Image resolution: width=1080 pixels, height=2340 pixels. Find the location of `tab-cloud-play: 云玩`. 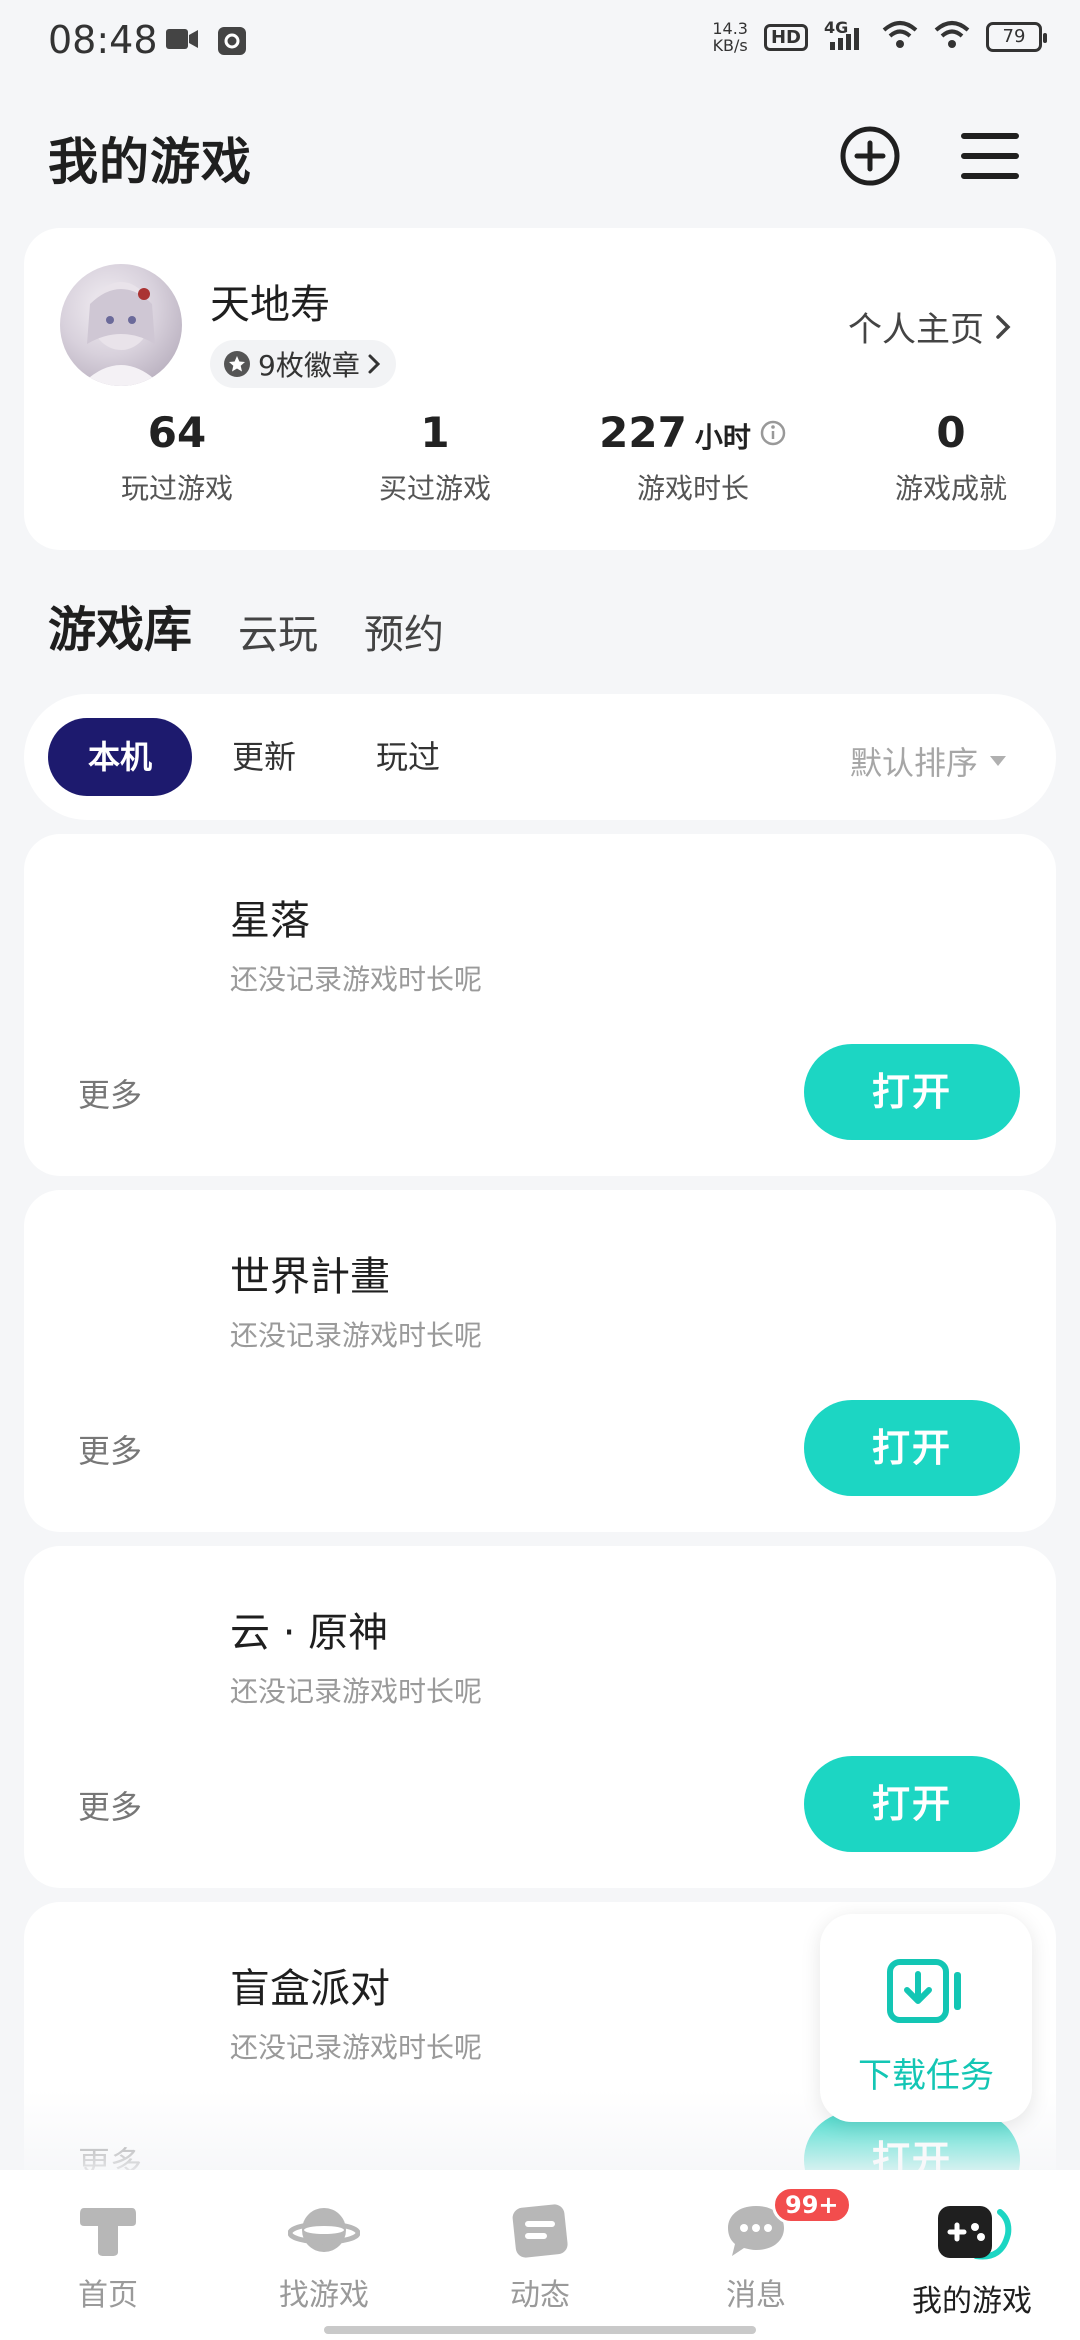

tab-cloud-play: 云玩 is located at coordinates (278, 631).